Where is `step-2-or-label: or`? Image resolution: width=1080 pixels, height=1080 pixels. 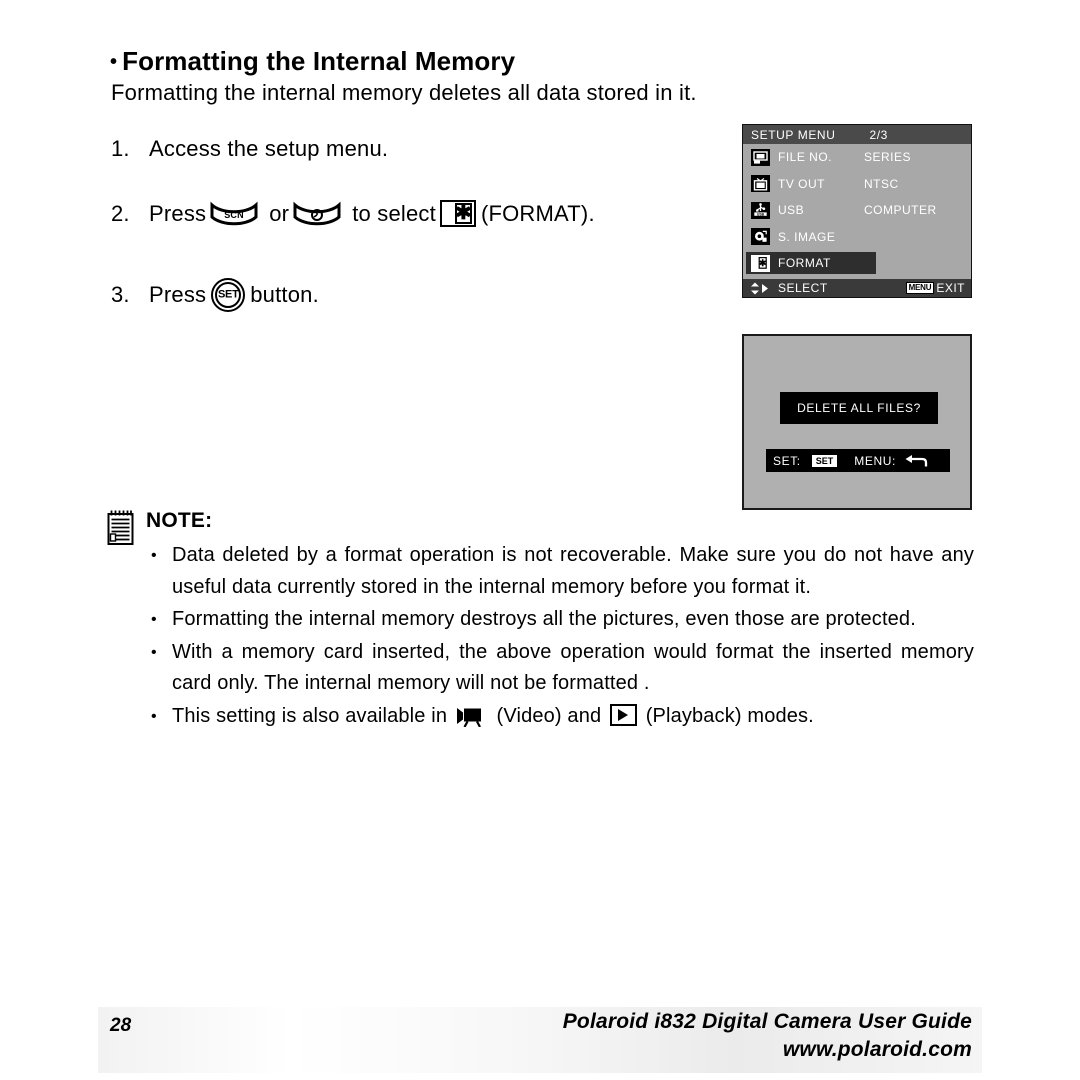 step-2-or-label: or is located at coordinates (279, 213).